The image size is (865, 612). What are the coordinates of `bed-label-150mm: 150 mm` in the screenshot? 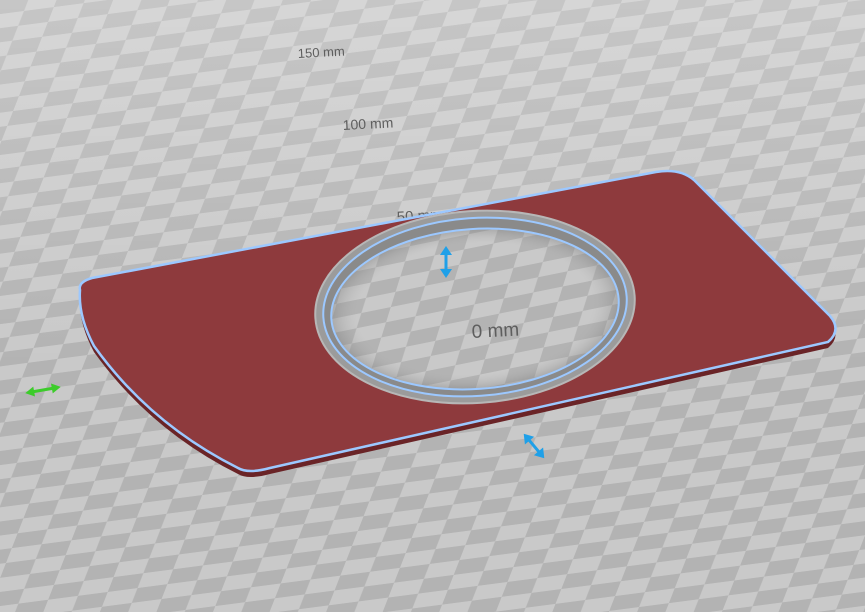 It's located at (321, 52).